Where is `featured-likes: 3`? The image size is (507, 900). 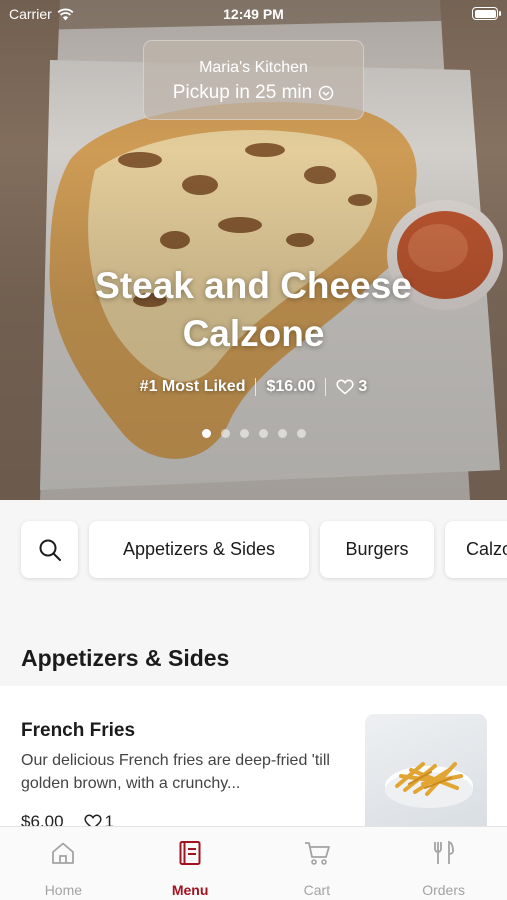
featured-likes: 3 is located at coordinates (351, 387).